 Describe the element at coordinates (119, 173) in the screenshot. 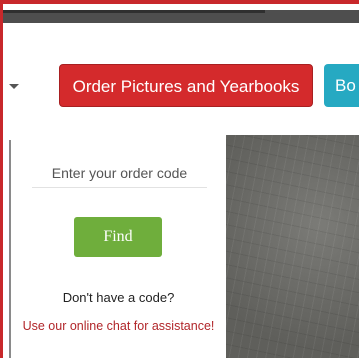

I see `order-code-input` at that location.